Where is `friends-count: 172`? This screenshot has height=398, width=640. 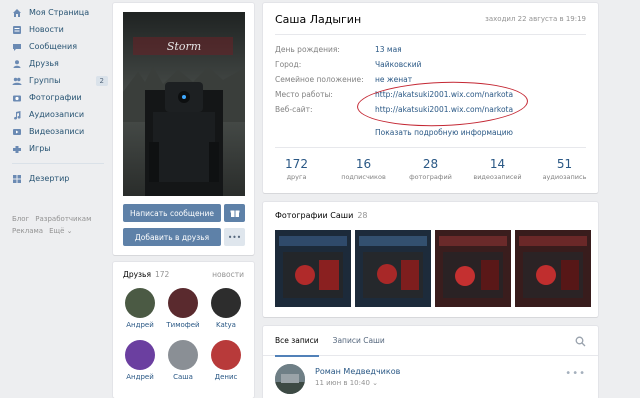 friends-count: 172 is located at coordinates (162, 274).